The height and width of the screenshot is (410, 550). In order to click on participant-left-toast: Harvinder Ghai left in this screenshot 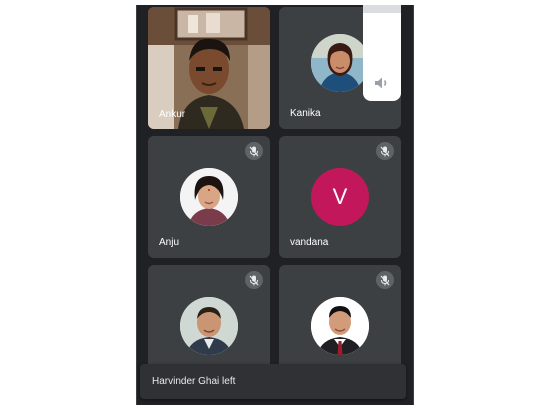, I will do `click(273, 381)`.